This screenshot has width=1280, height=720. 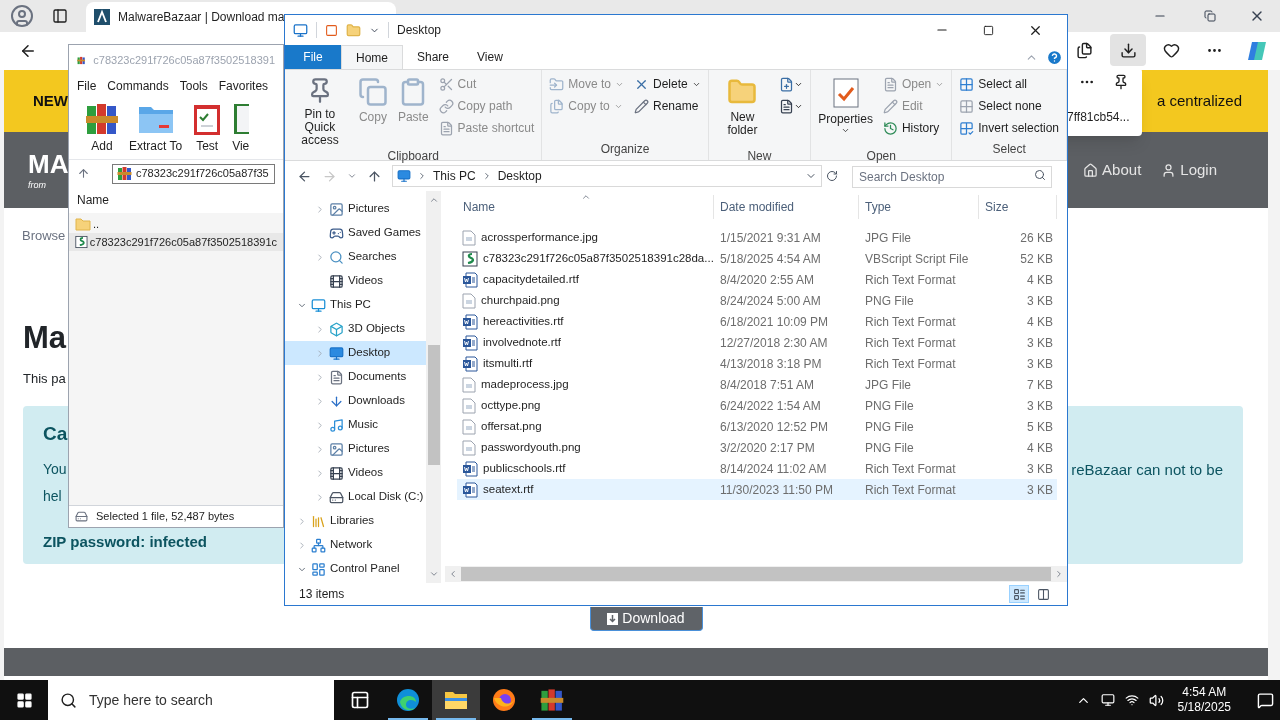 I want to click on file-row: acrossperformance.jpg 1/15/2021 9:31 AM JPG File 26 KB, so click(x=757, y=237).